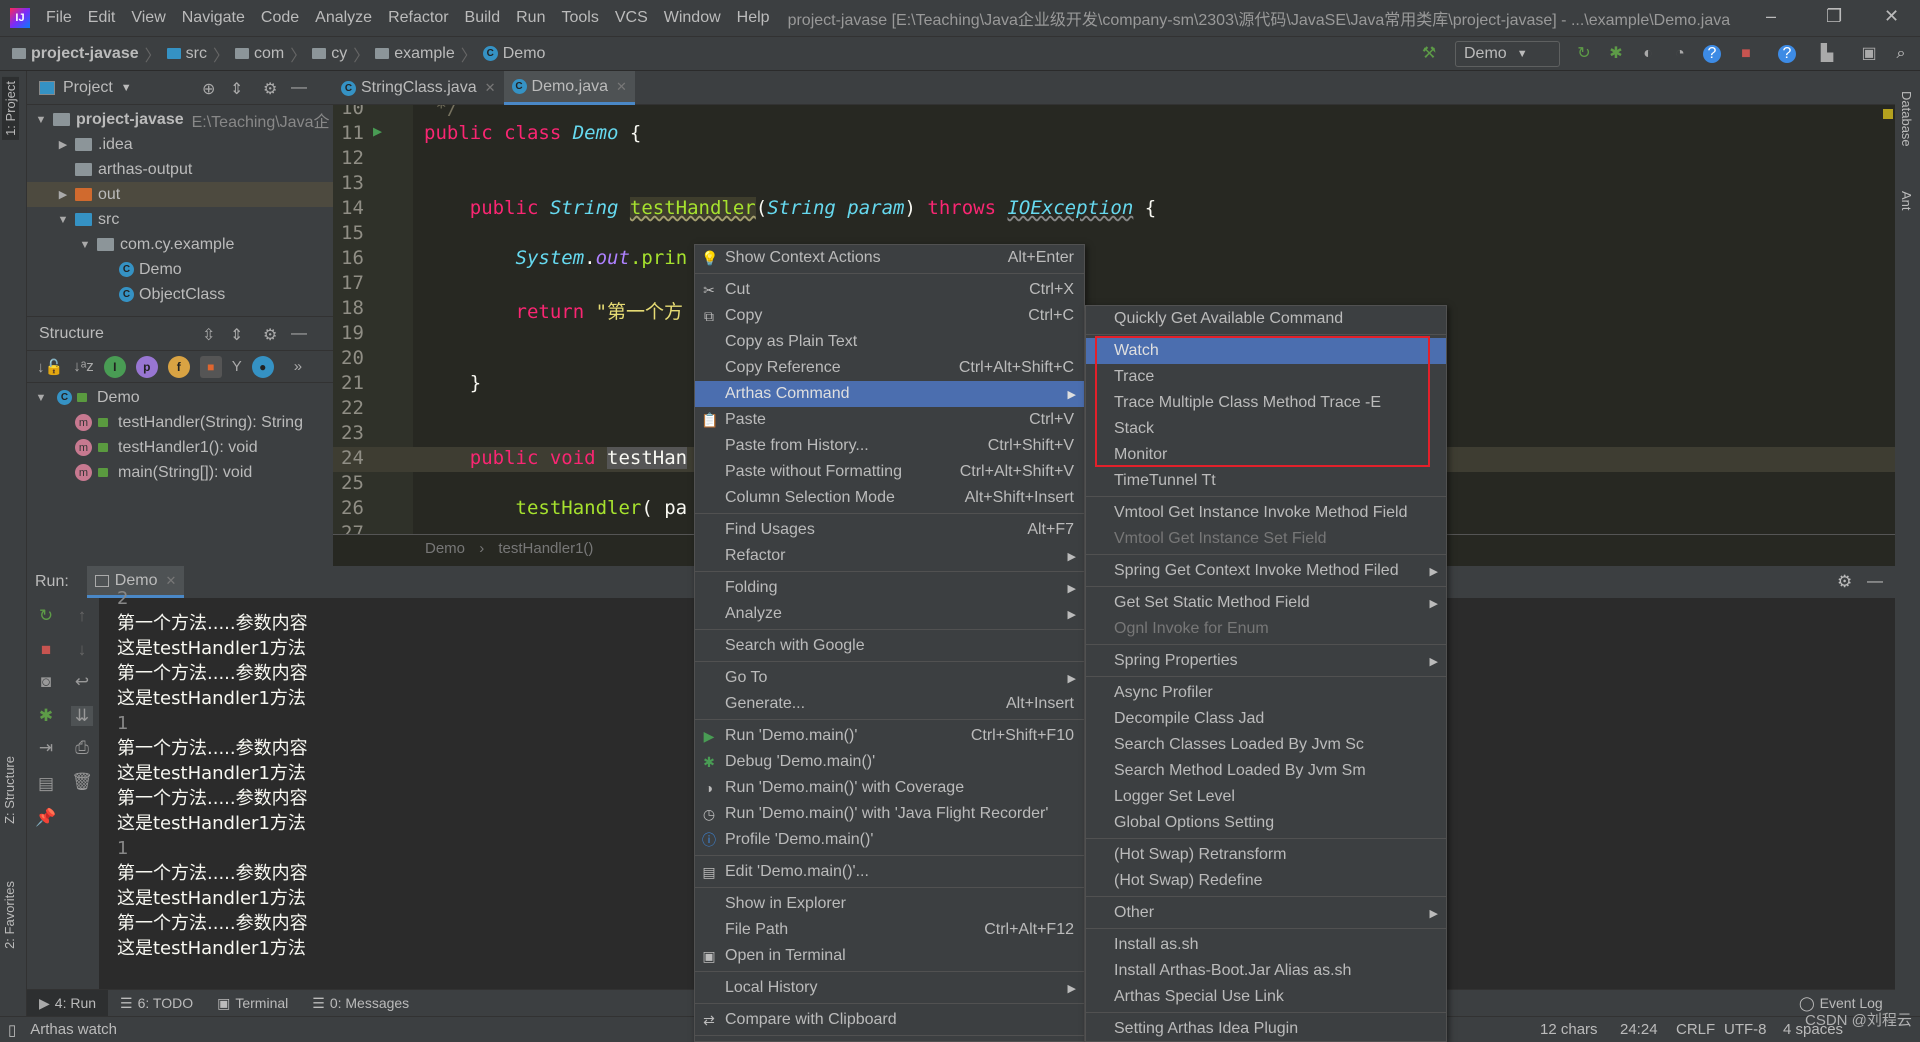 The height and width of the screenshot is (1042, 1920). Describe the element at coordinates (1266, 513) in the screenshot. I see `menu-item-vmtool-get-instance-invoke-method-field: Vmtool Get Instance Invoke Method Field` at that location.